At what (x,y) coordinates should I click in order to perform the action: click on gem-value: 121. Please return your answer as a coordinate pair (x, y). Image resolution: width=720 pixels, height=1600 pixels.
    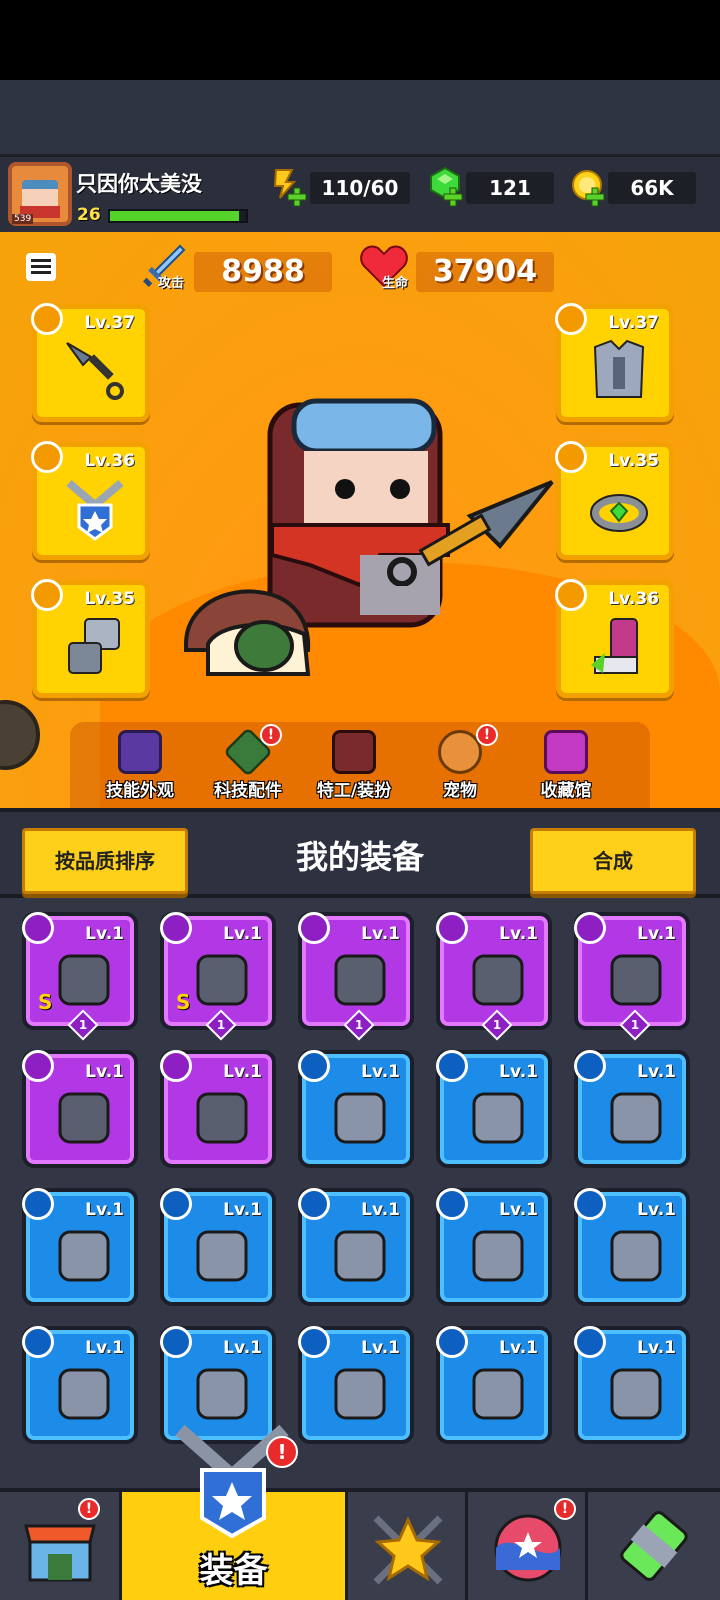
    Looking at the image, I should click on (510, 188).